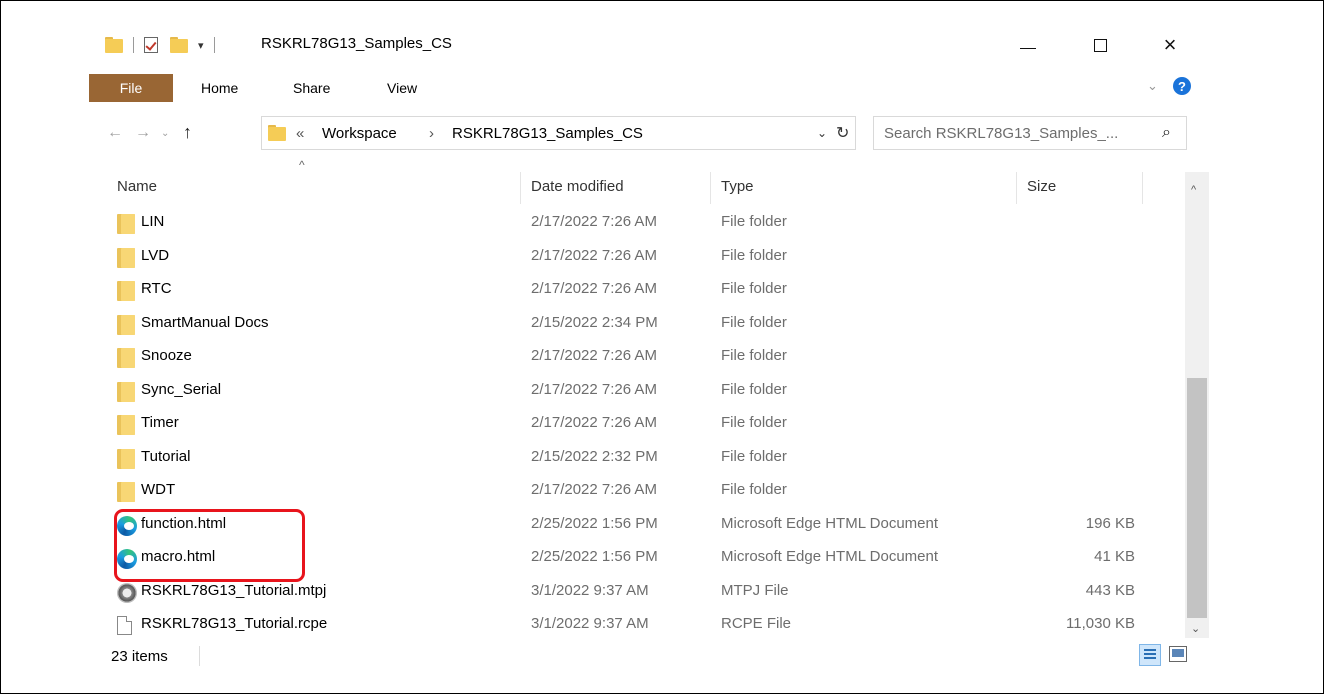 The width and height of the screenshot is (1324, 694). I want to click on tab-share: Share, so click(311, 88).